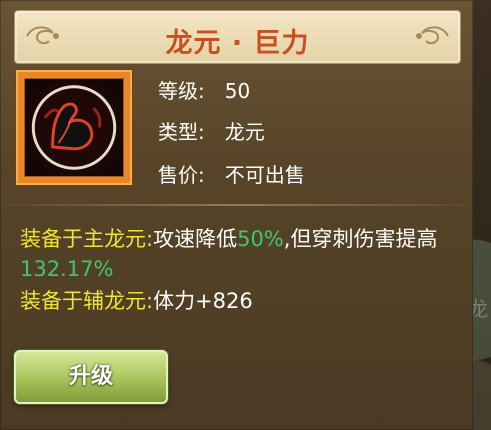 Image resolution: width=491 pixels, height=430 pixels. Describe the element at coordinates (211, 130) in the screenshot. I see `type-row: 类型: 龙元` at that location.